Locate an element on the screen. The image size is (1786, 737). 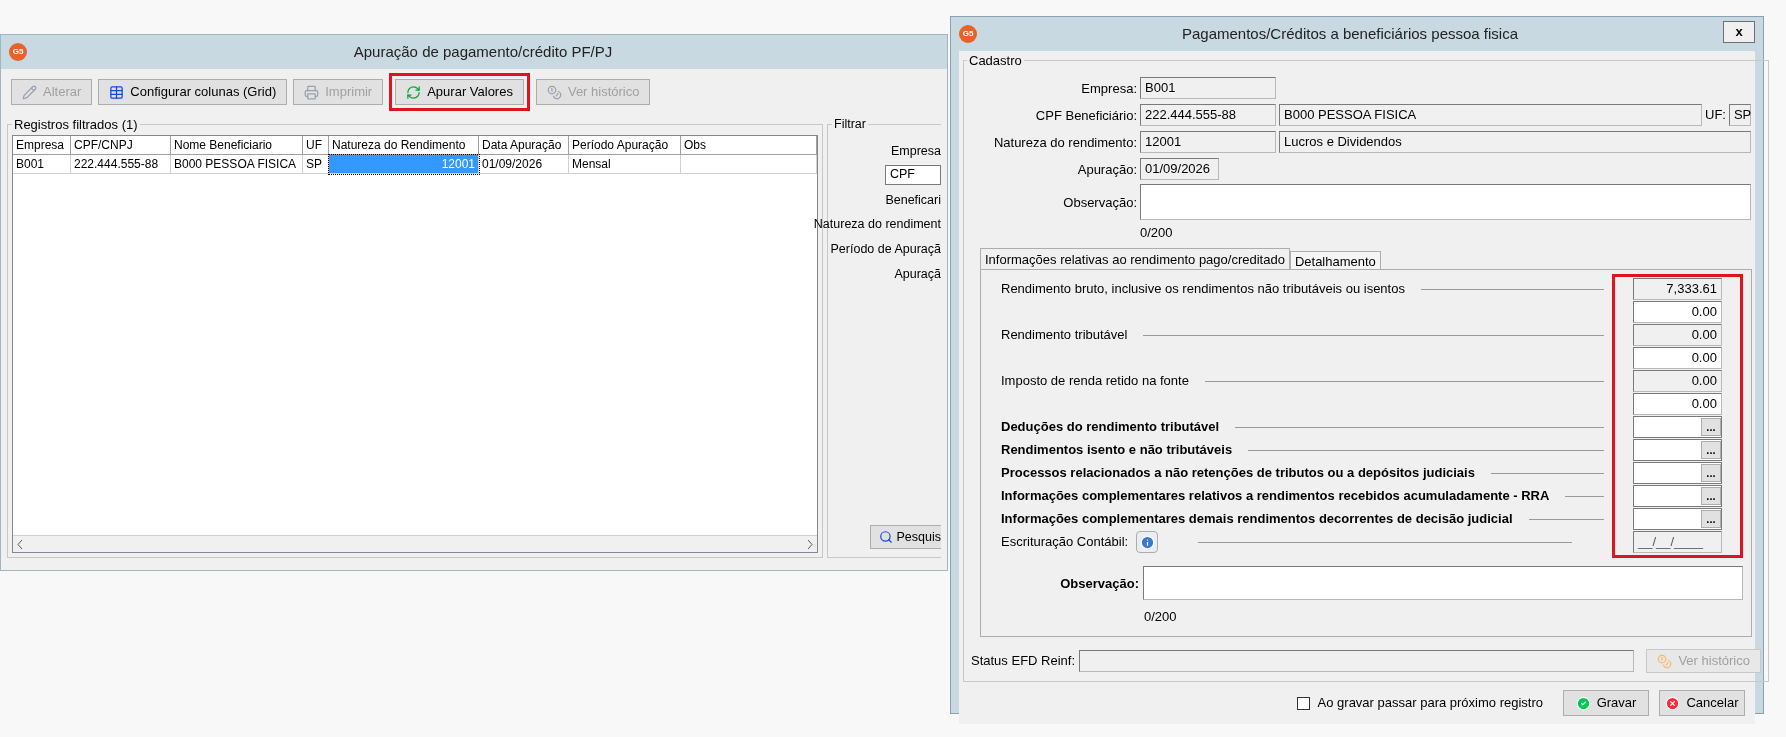
scroll-right-icon is located at coordinates (810, 544).